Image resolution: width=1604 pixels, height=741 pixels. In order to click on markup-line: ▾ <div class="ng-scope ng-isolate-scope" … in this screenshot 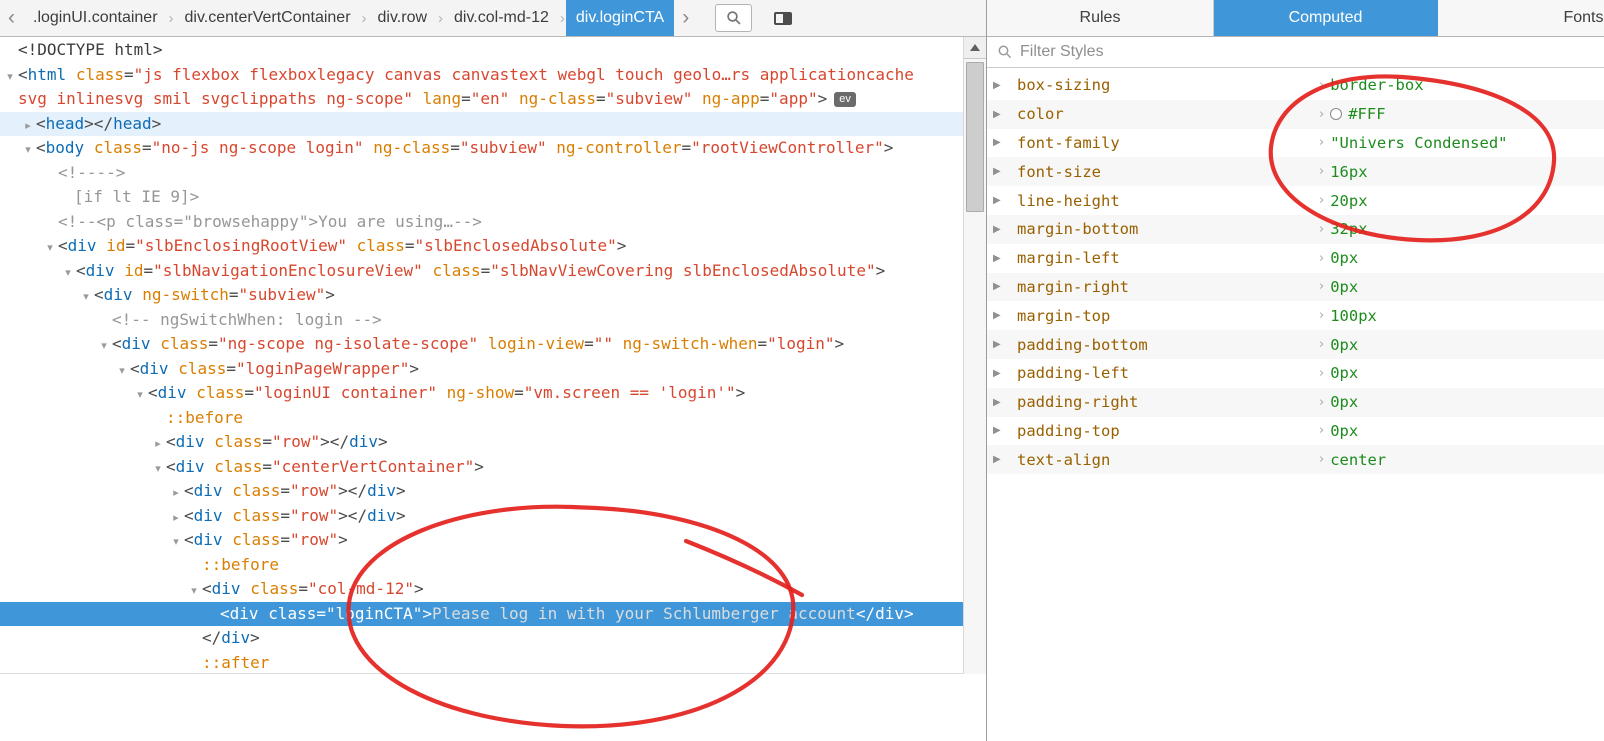, I will do `click(481, 344)`.